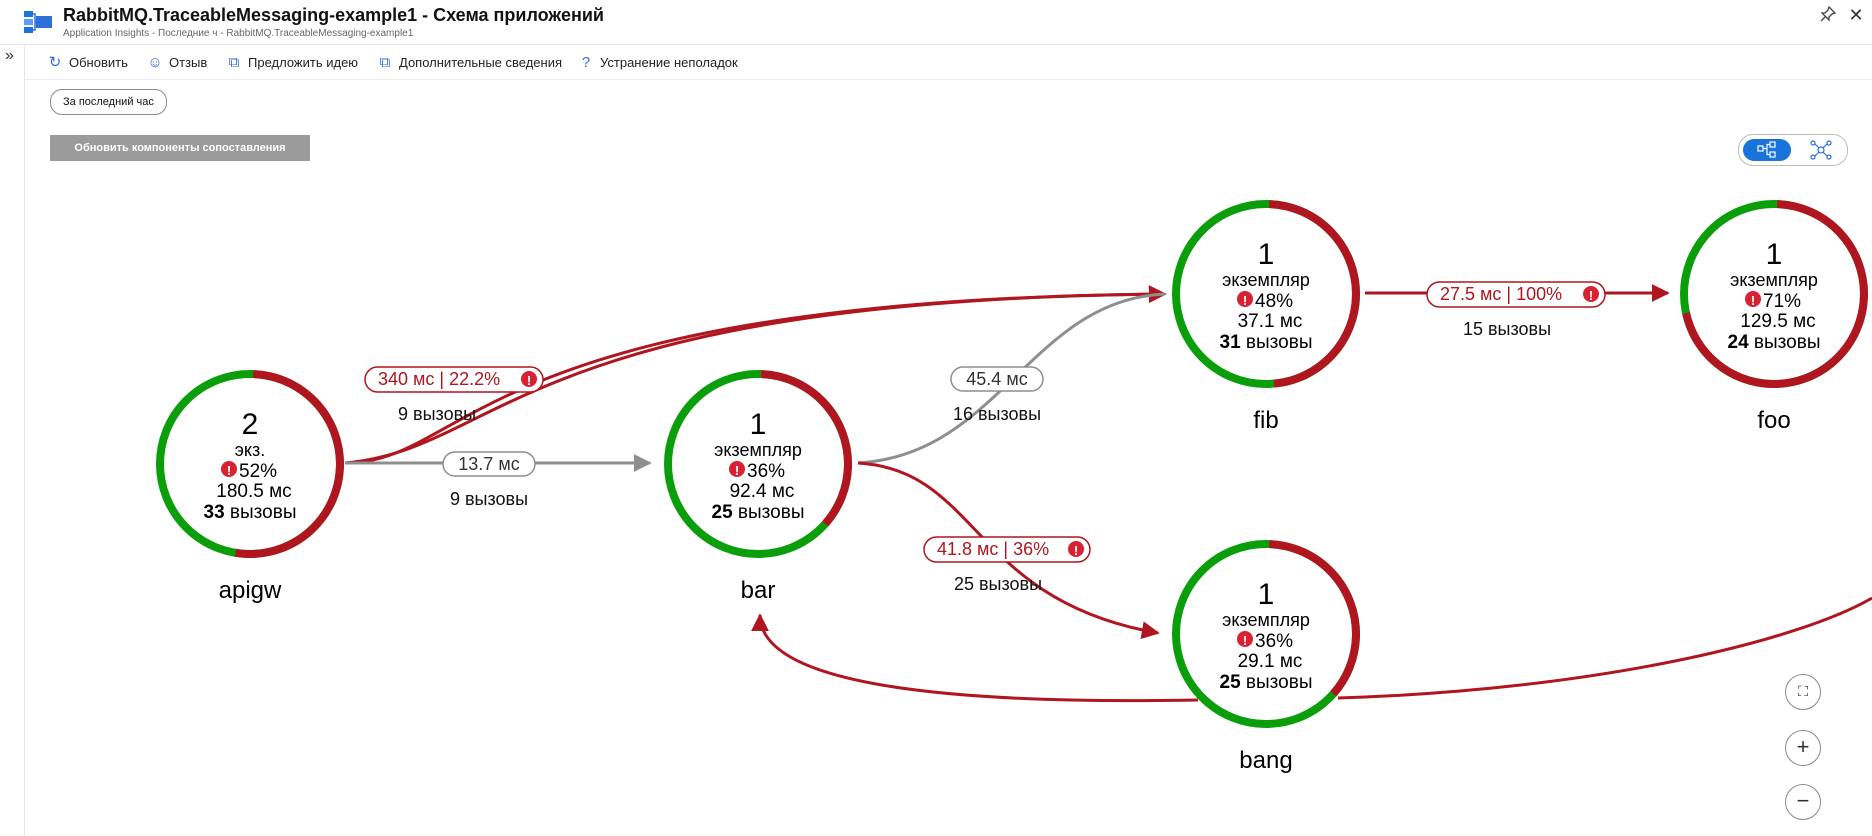 Image resolution: width=1872 pixels, height=836 pixels. Describe the element at coordinates (258, 471) in the screenshot. I see `svg-text: 52%` at that location.